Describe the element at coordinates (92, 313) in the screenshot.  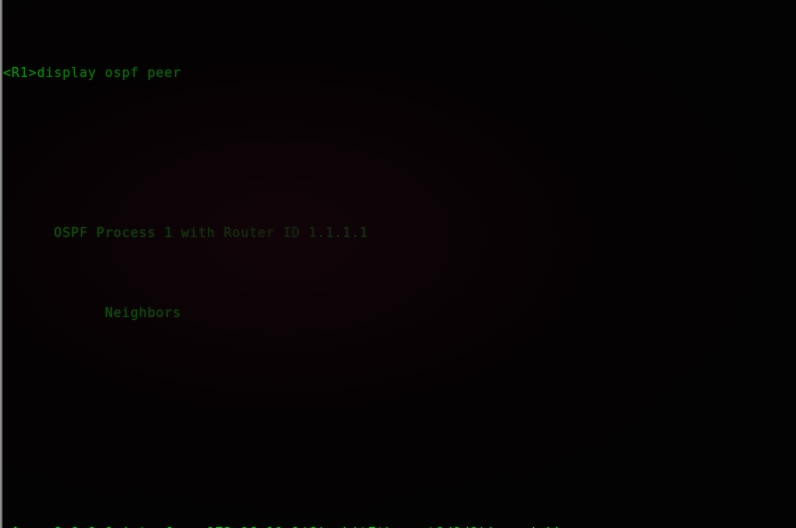
I see `neighbors-header-1: Neighbors` at that location.